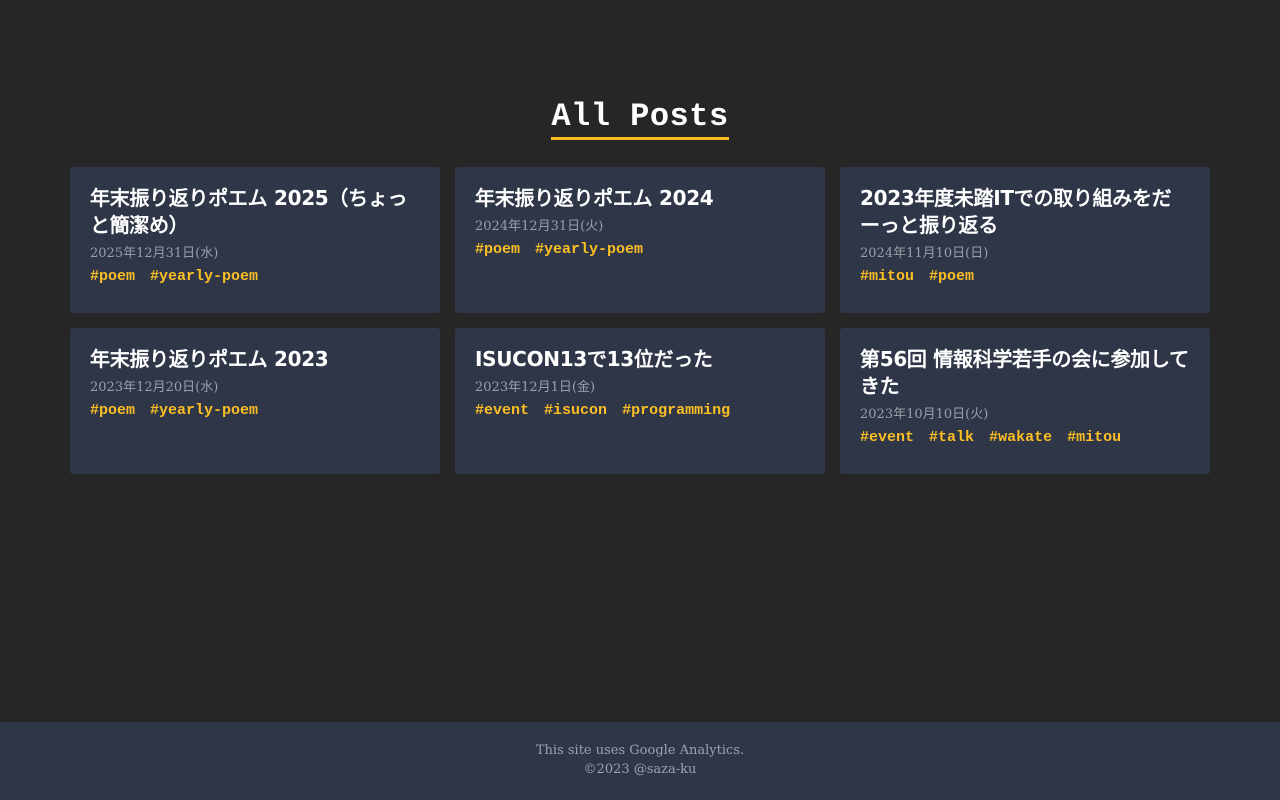  I want to click on post-date: 2024年12月31日(火), so click(539, 226).